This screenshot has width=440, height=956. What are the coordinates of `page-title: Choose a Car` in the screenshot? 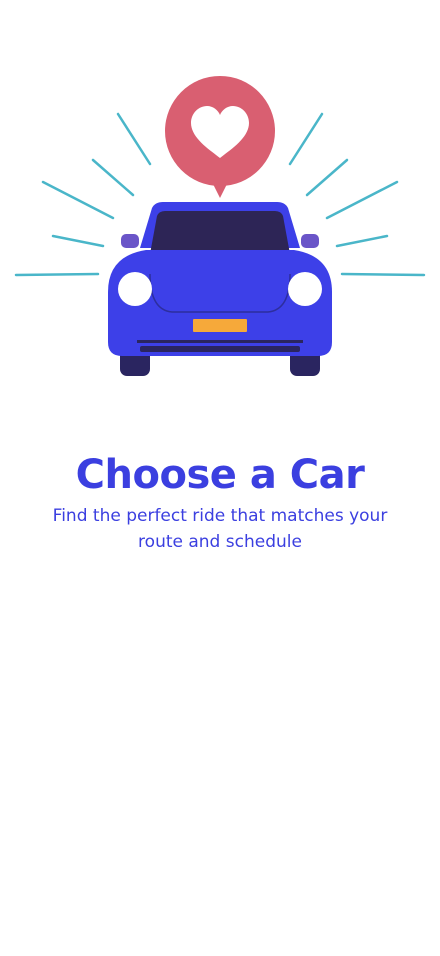 It's located at (220, 475).